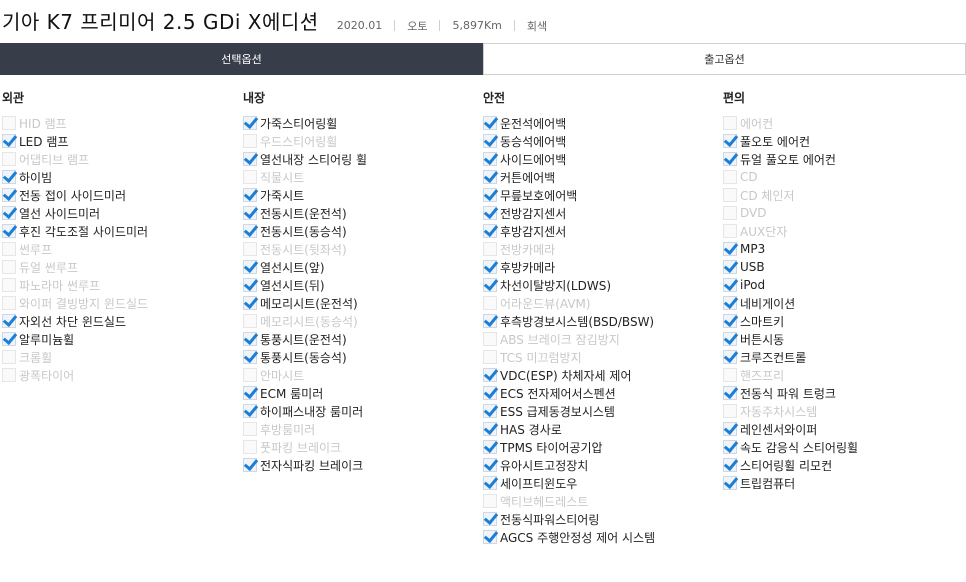 This screenshot has height=582, width=966. Describe the element at coordinates (305, 267) in the screenshot. I see `option-item: 열선시트(앞)` at that location.